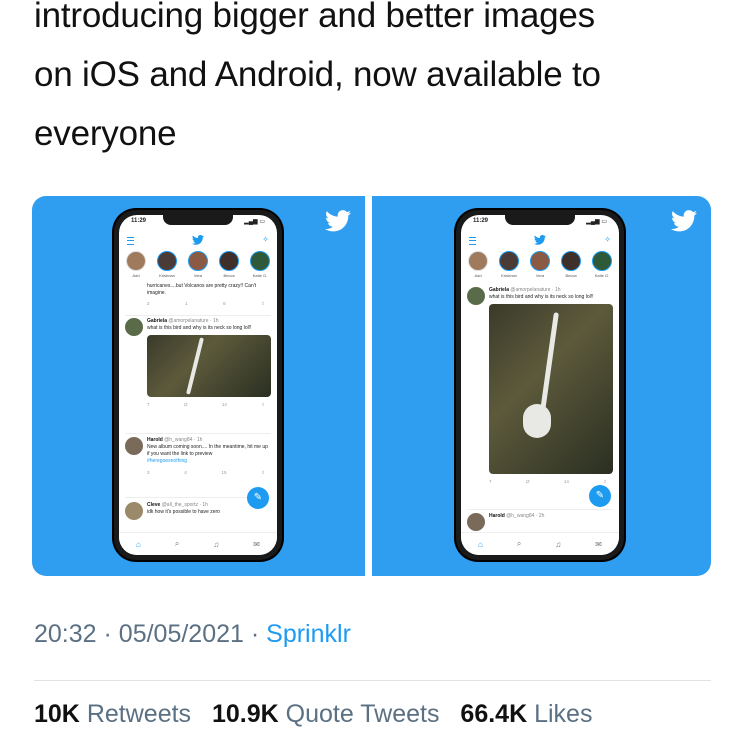  I want to click on retweets-link: 10K Retweets, so click(112, 714).